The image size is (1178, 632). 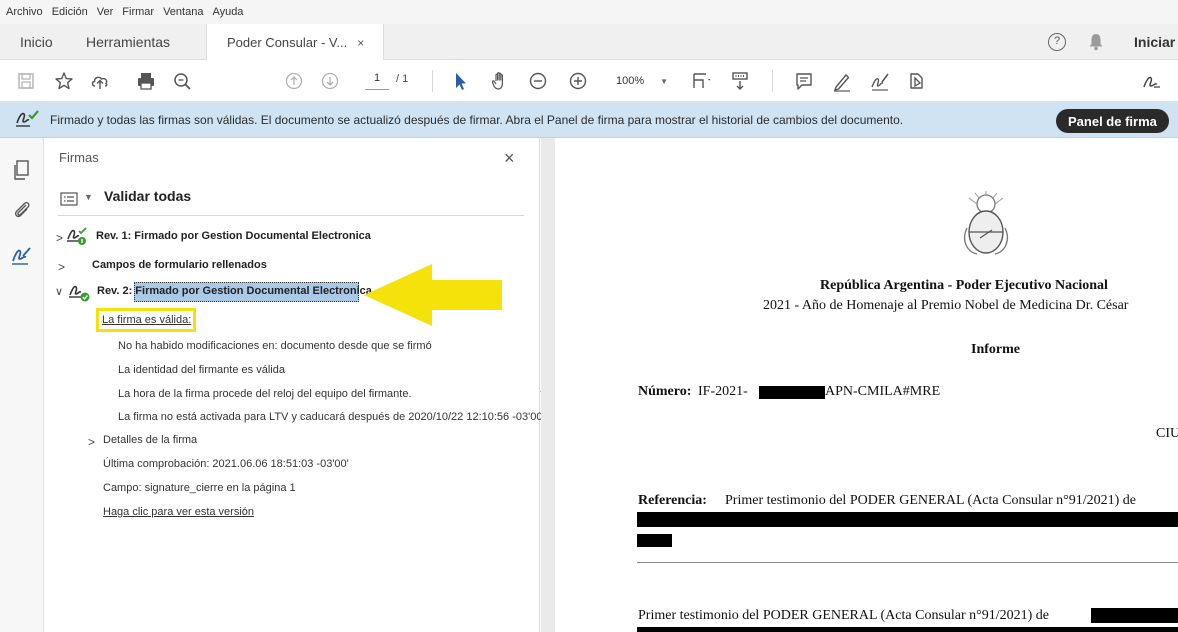 What do you see at coordinates (804, 81) in the screenshot?
I see `comment-icon` at bounding box center [804, 81].